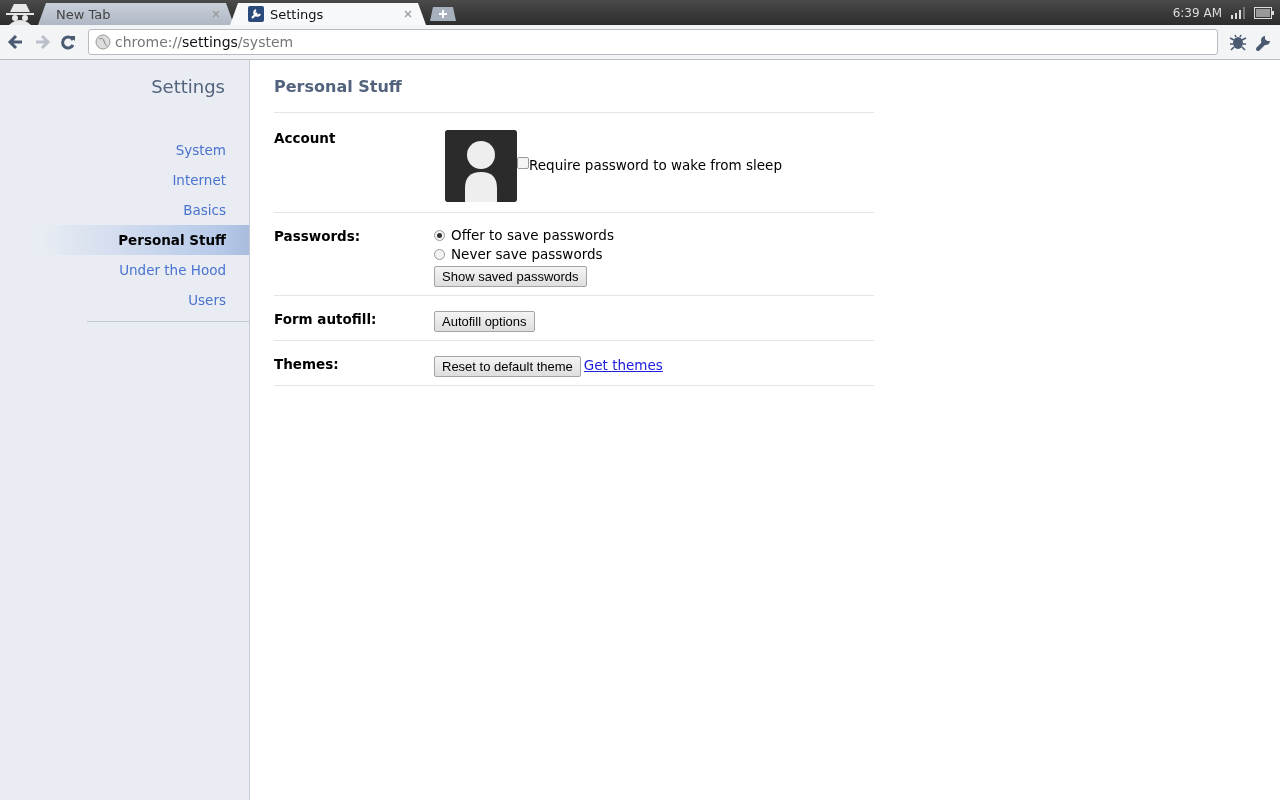  Describe the element at coordinates (20, 13) in the screenshot. I see `incognito-icon` at that location.